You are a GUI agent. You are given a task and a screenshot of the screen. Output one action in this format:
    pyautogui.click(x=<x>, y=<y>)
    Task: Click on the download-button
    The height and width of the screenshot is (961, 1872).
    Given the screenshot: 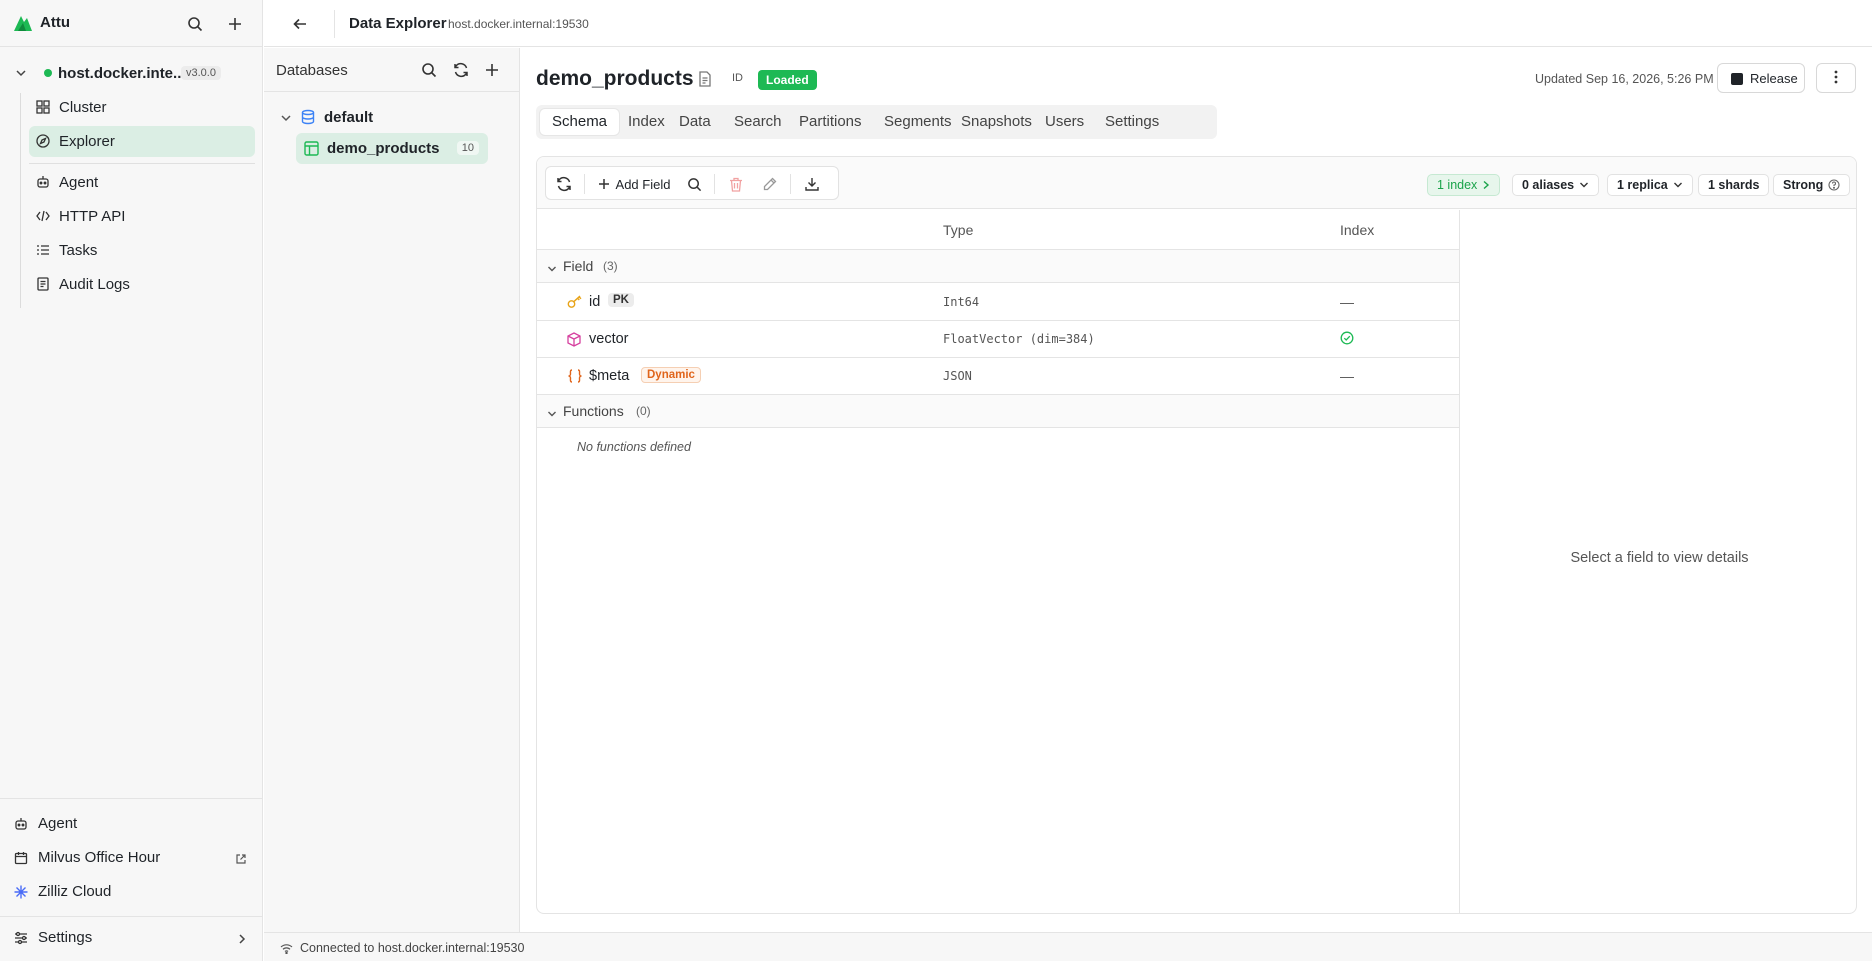 What is the action you would take?
    pyautogui.click(x=812, y=184)
    